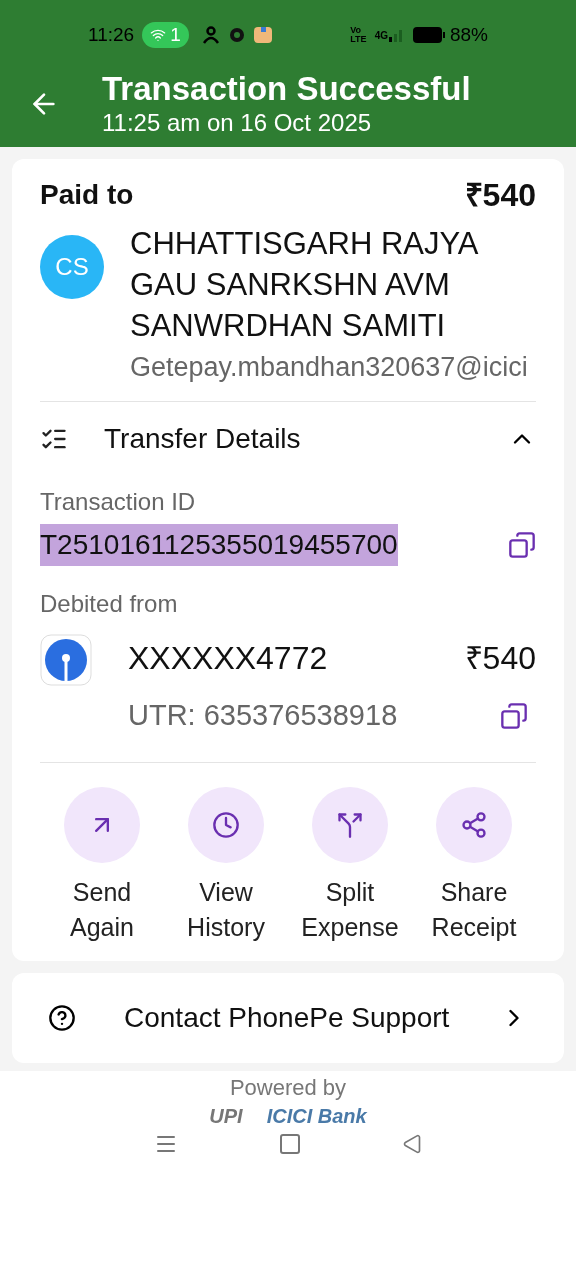 The image size is (576, 1280). I want to click on hotspot-badge: 1, so click(165, 35).